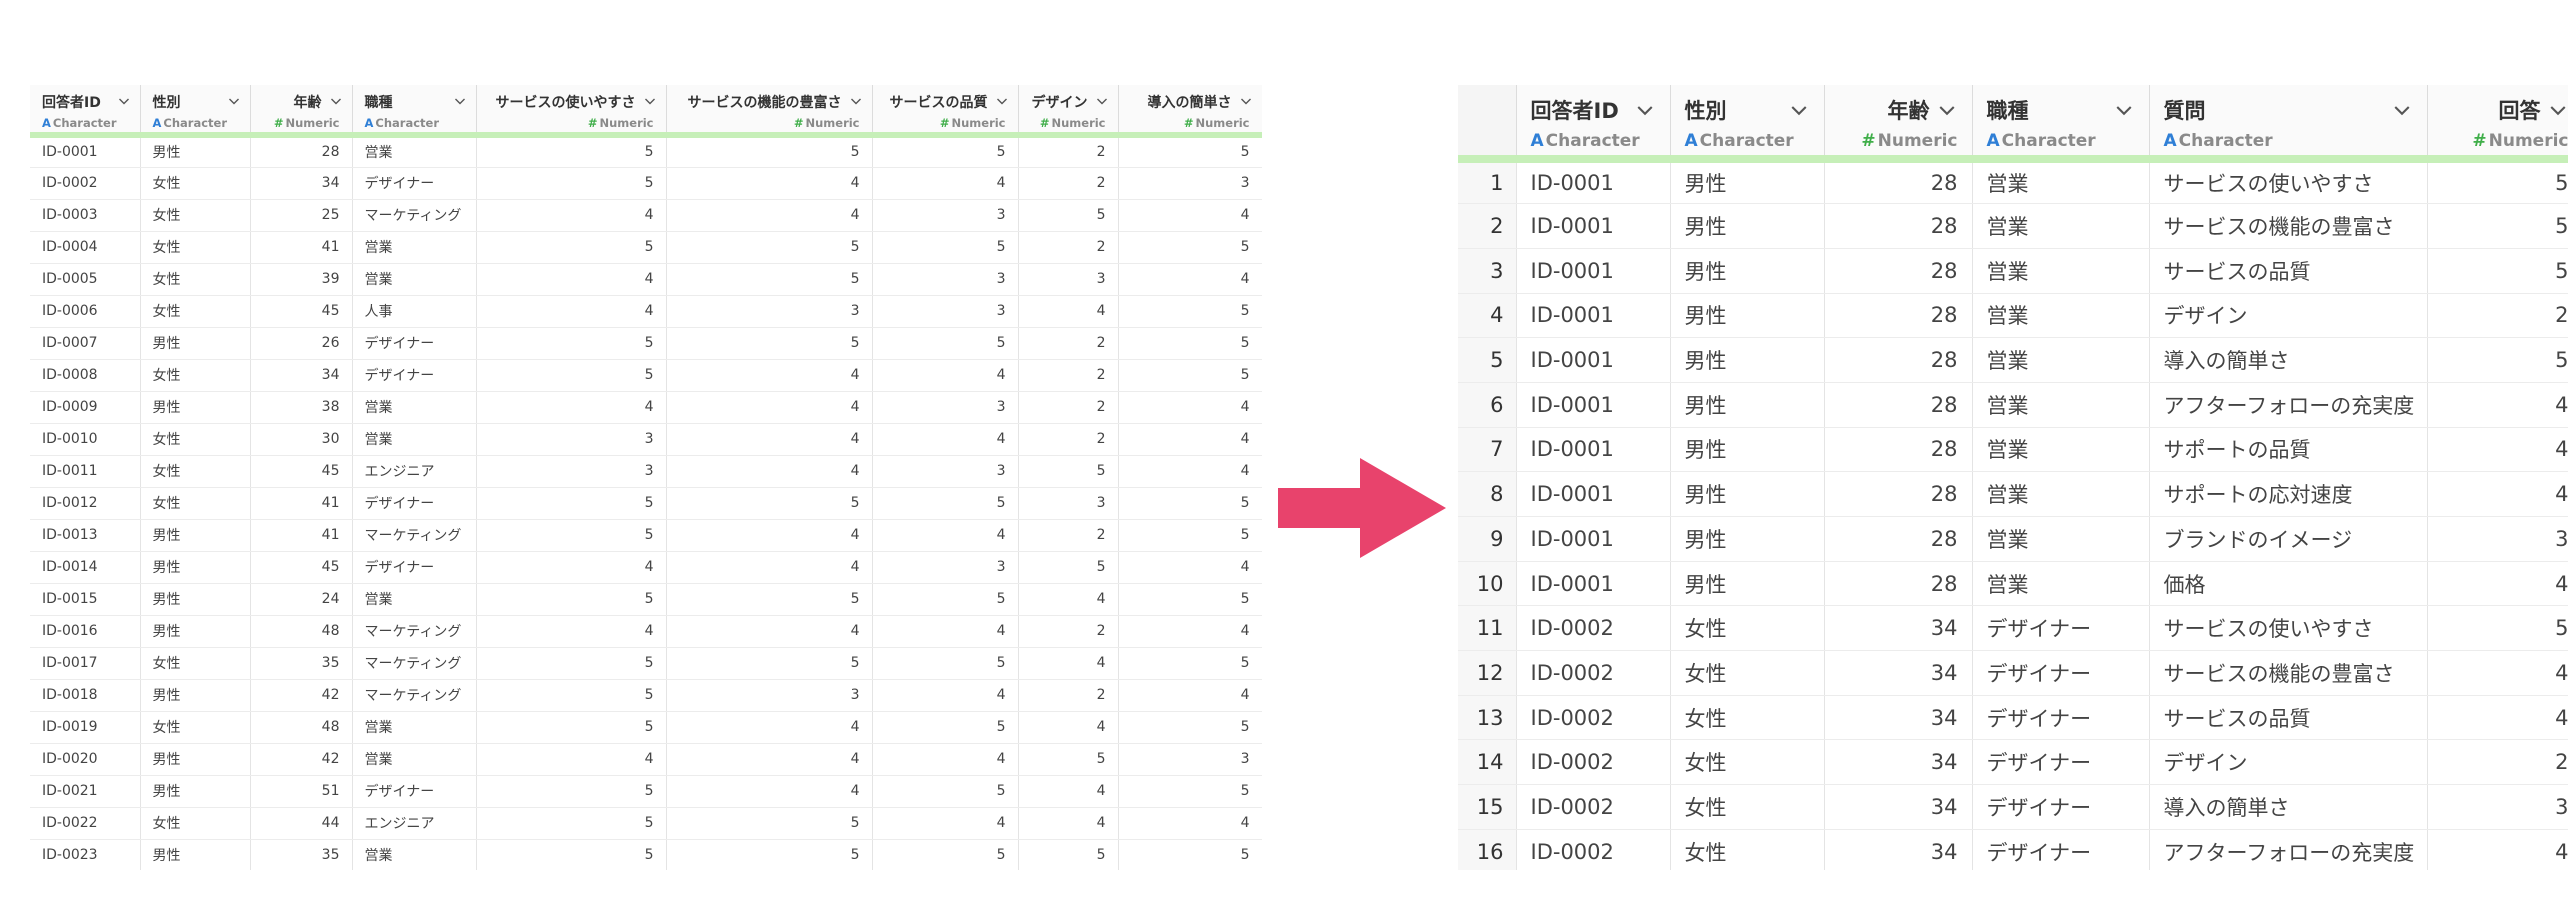 The width and height of the screenshot is (2568, 908). What do you see at coordinates (301, 215) in the screenshot?
I see `table-cell: 25` at bounding box center [301, 215].